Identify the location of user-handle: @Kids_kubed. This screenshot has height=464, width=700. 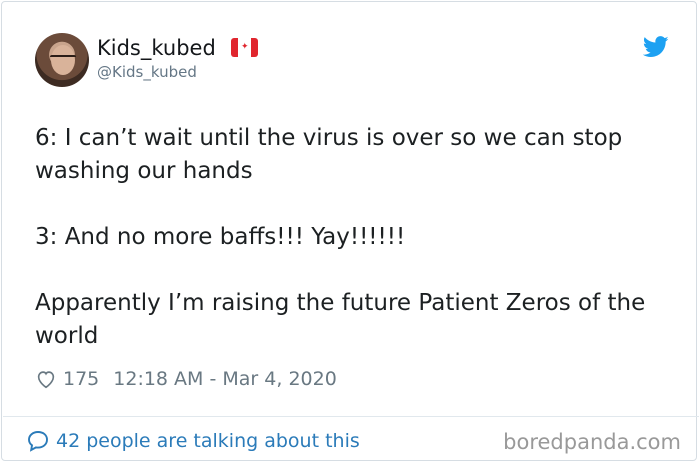
(147, 72).